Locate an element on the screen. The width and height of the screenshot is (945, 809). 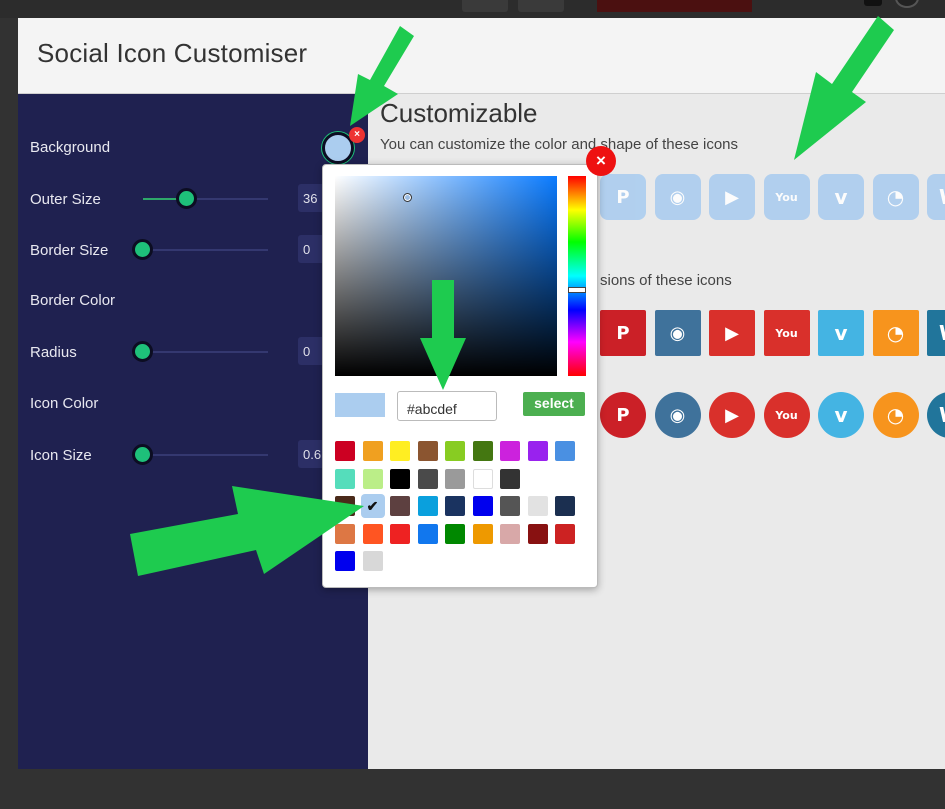
select-button: select is located at coordinates (554, 404).